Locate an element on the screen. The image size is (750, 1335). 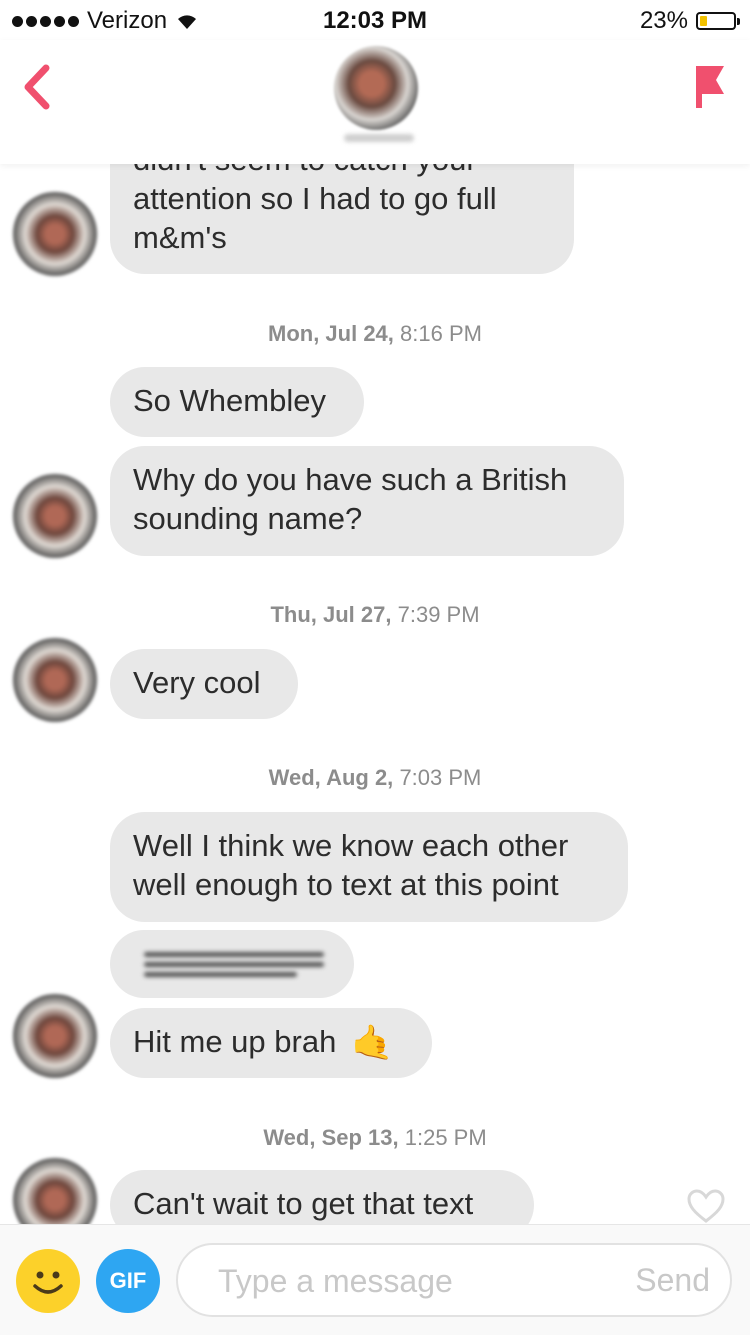
message-bubble: Can't wait to get that text is located at coordinates (322, 1197).